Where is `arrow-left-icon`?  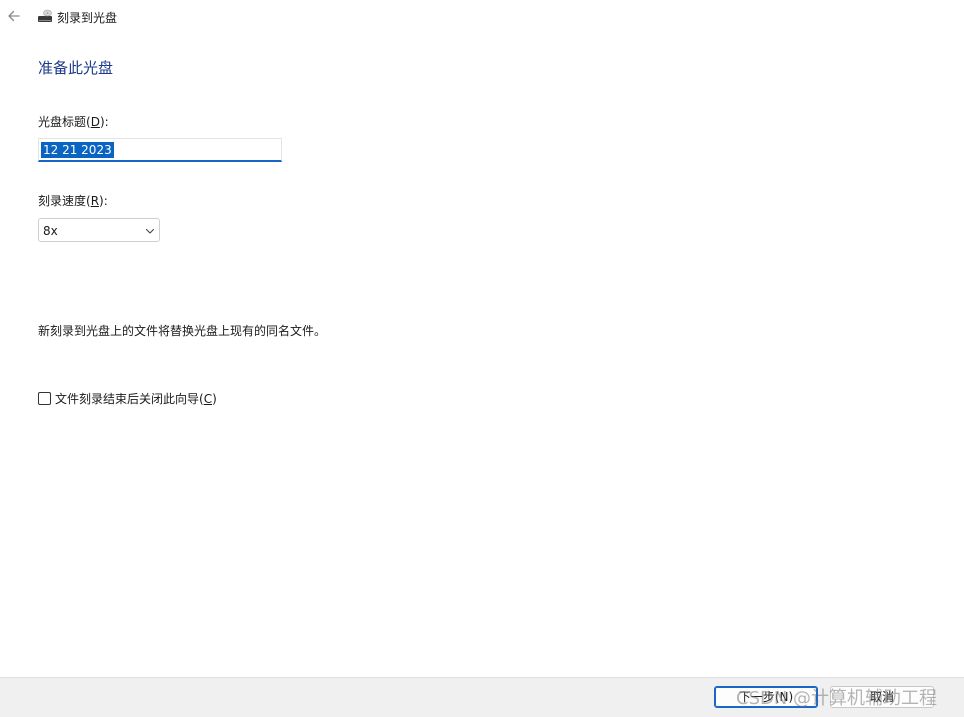 arrow-left-icon is located at coordinates (14, 16).